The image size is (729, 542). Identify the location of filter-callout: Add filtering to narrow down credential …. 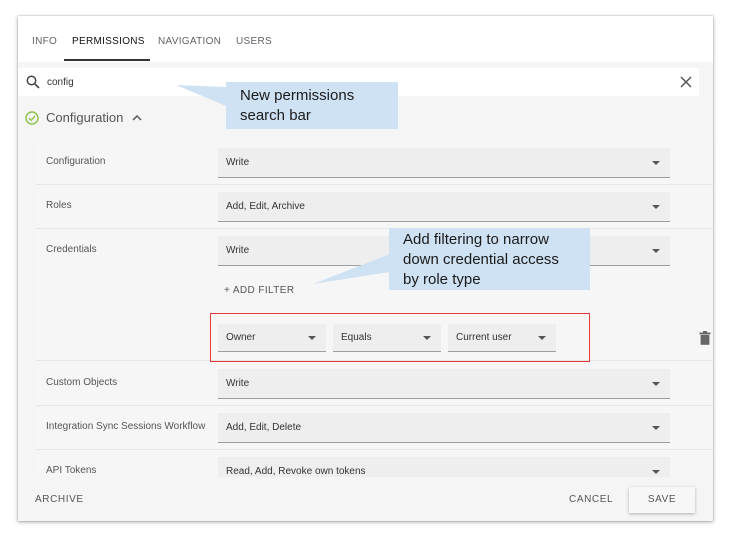
(489, 259).